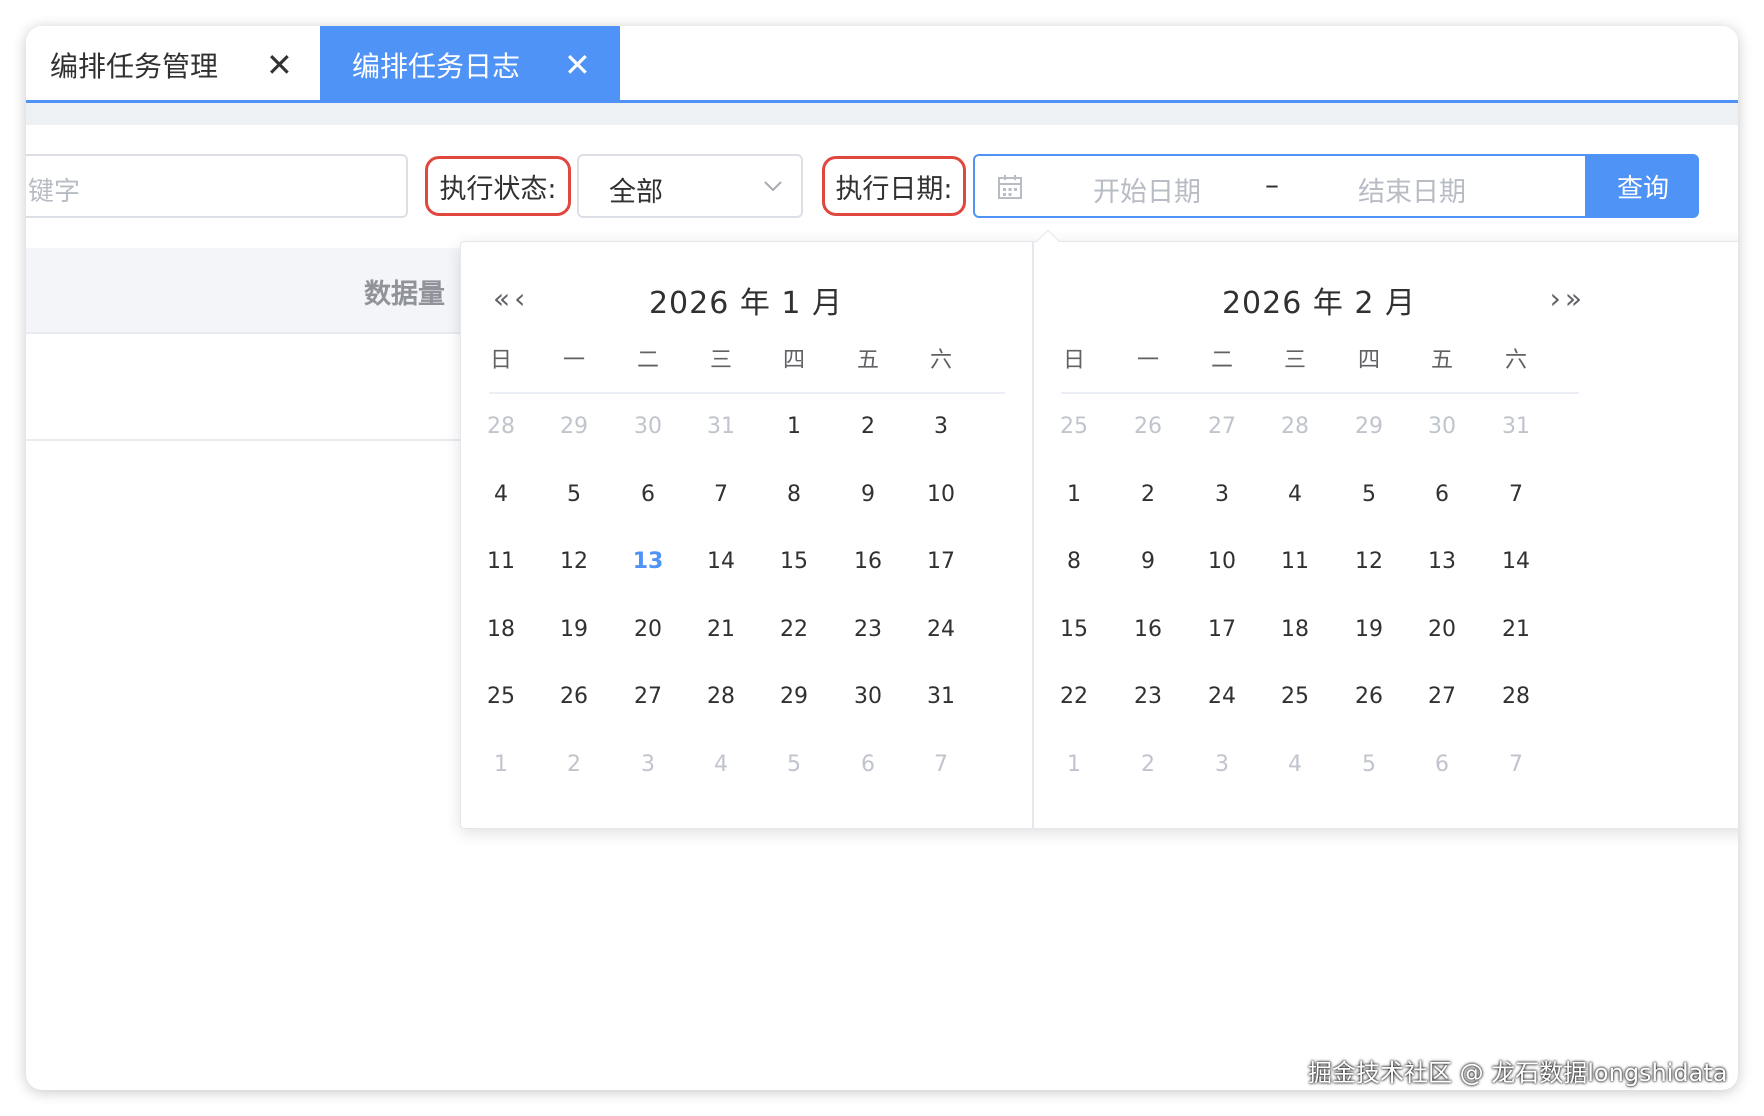  What do you see at coordinates (1568, 298) in the screenshot?
I see `next-month-year-nav: ›»` at bounding box center [1568, 298].